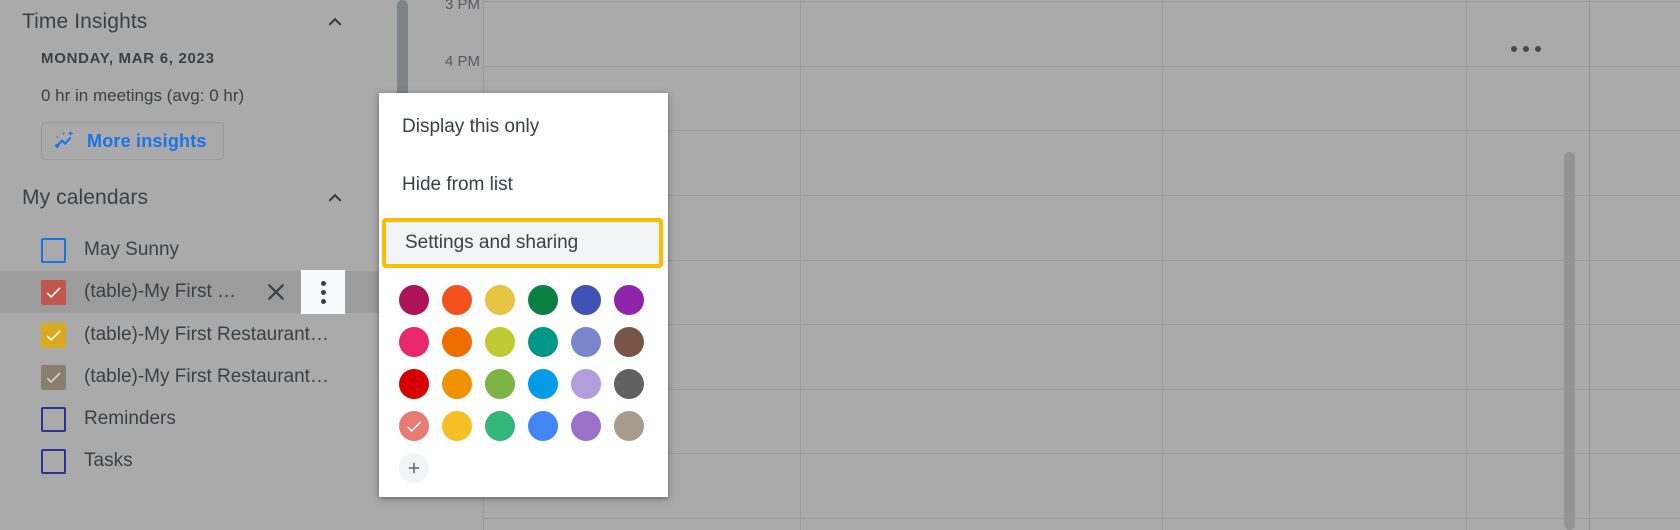  What do you see at coordinates (132, 249) in the screenshot?
I see `calendar-item-label: May Sunny` at bounding box center [132, 249].